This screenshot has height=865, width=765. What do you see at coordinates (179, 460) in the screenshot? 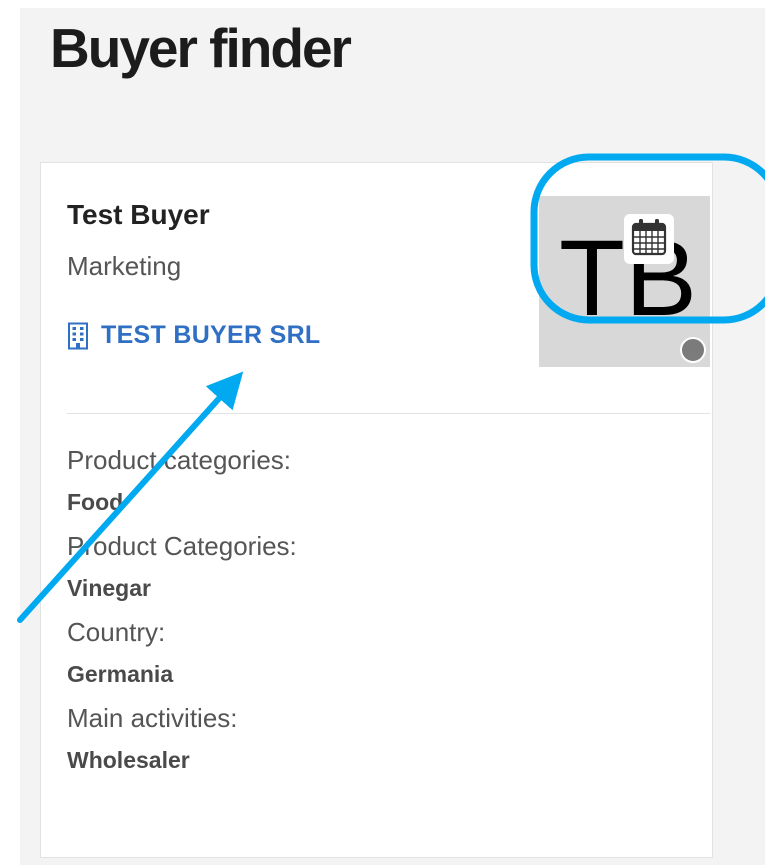
I see `detail-label-product-categories: Product categories:` at bounding box center [179, 460].